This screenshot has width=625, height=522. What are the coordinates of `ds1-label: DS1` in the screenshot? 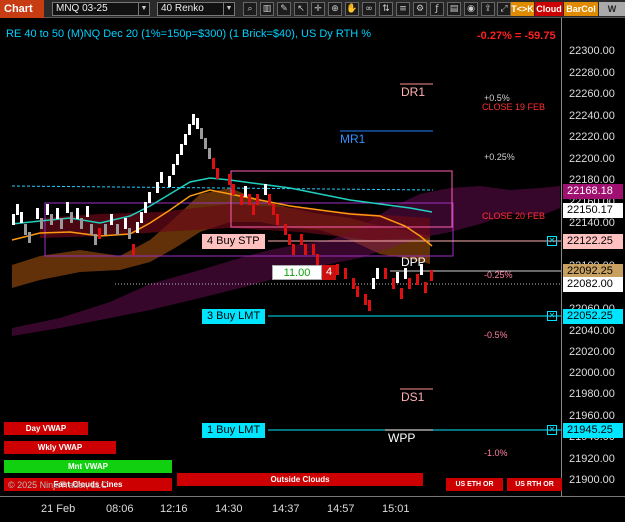 It's located at (413, 397).